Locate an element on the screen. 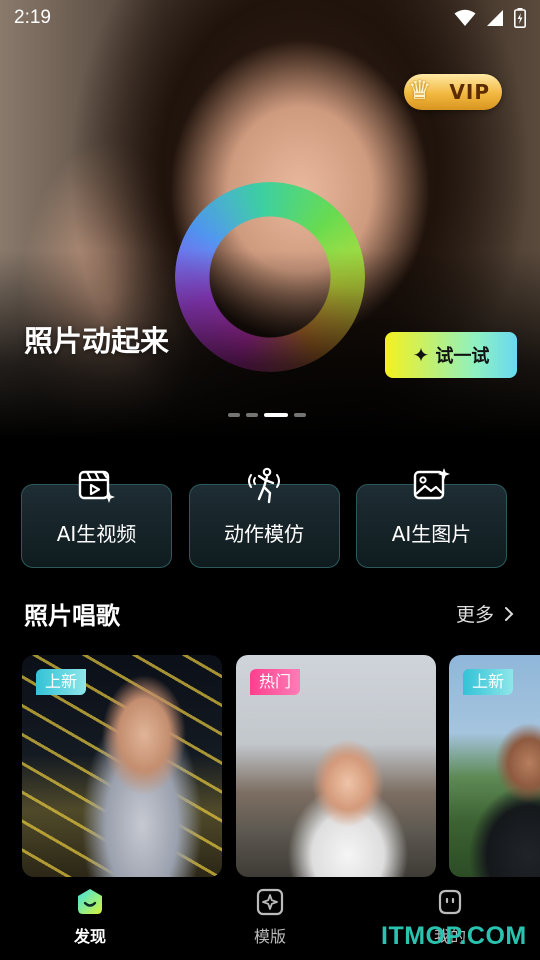 Image resolution: width=540 pixels, height=960 pixels. chevron-right-icon is located at coordinates (509, 613).